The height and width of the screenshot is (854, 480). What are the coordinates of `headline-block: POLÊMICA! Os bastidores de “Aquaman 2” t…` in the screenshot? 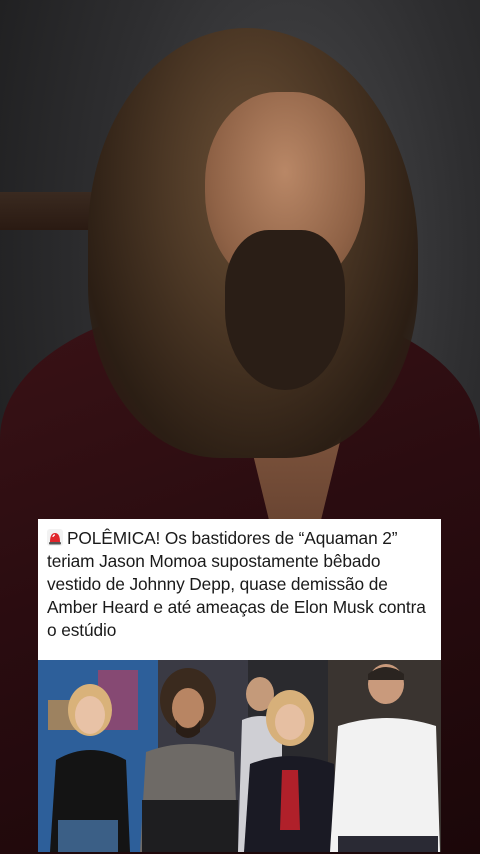 It's located at (239, 586).